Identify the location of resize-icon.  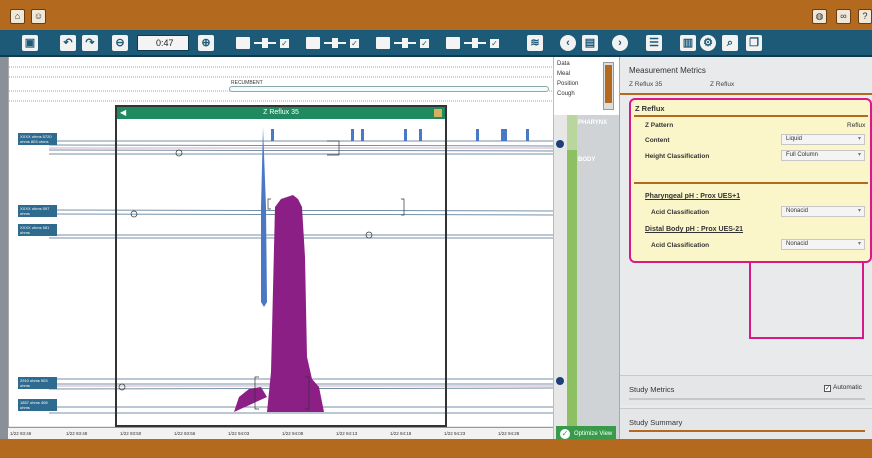
(438, 113).